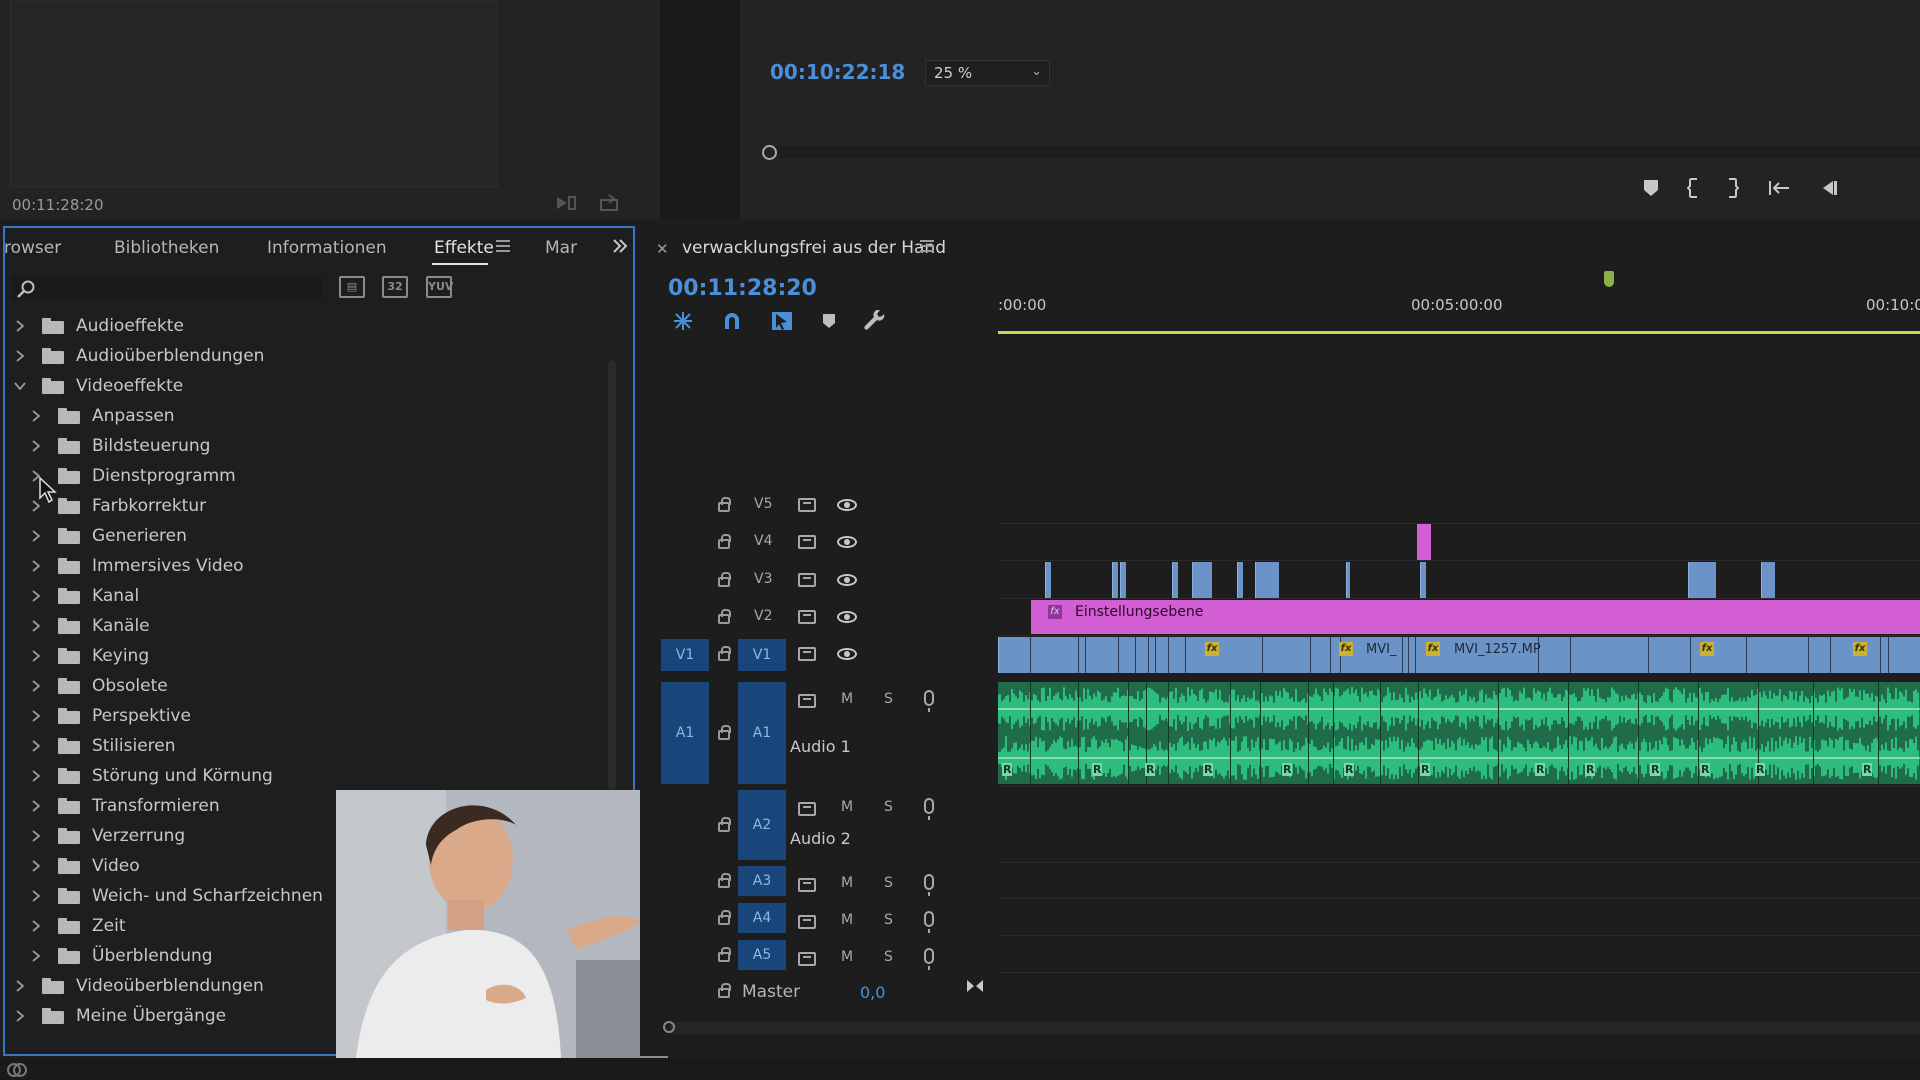 Image resolution: width=1920 pixels, height=1080 pixels. I want to click on linked-selection-icon, so click(782, 321).